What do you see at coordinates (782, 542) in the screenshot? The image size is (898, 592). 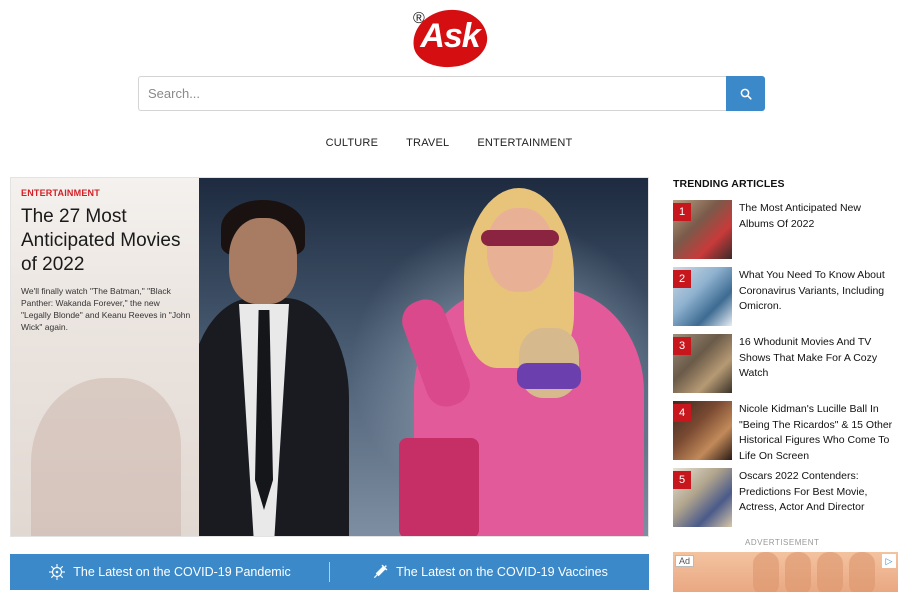 I see `advertisement-label: ADVERTISEMENT` at bounding box center [782, 542].